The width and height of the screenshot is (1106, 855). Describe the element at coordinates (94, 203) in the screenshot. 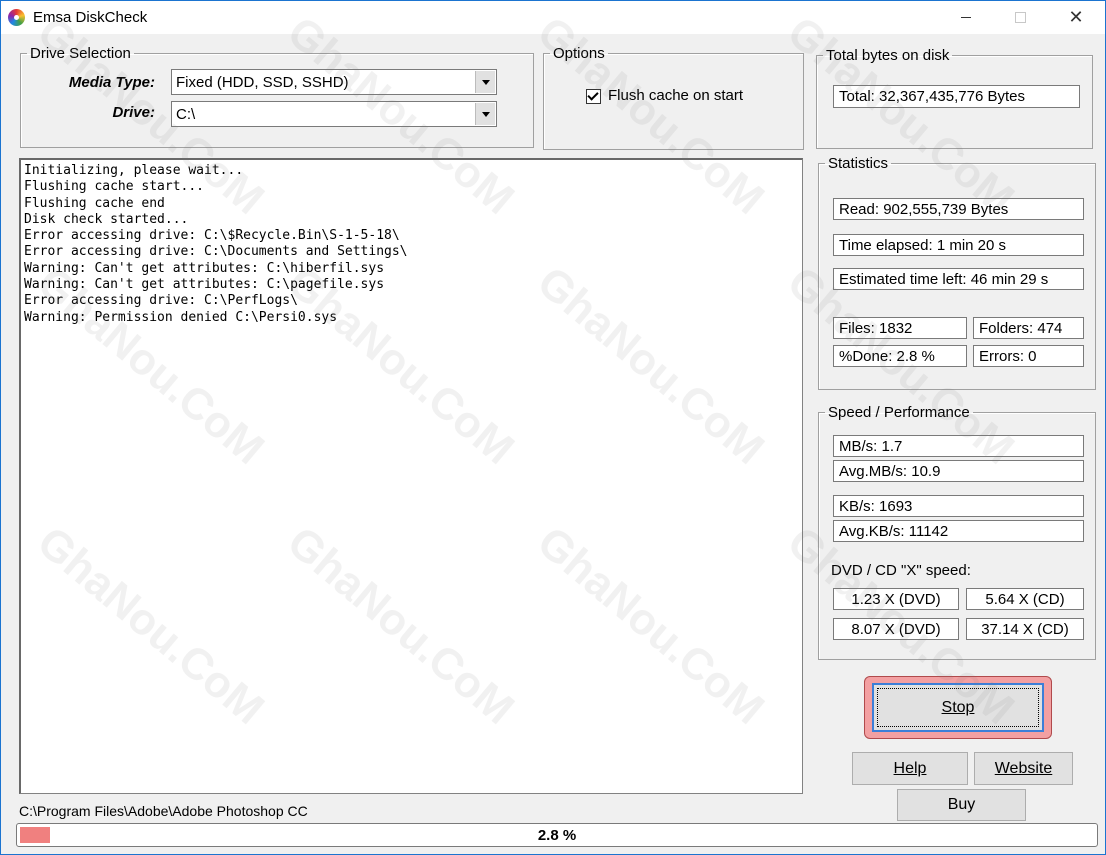

I see `log-line: Flushing cache end` at that location.